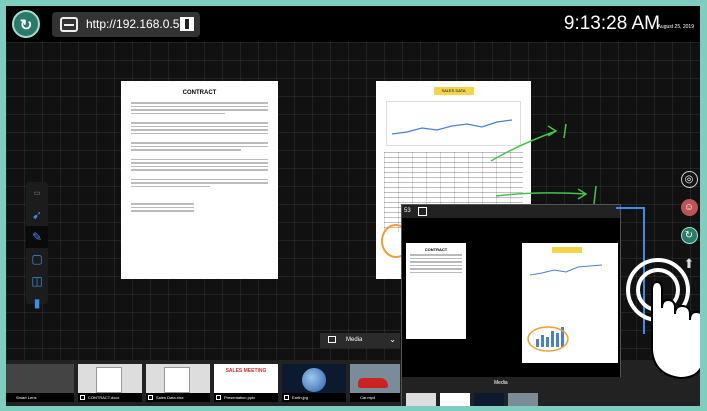  I want to click on media-label: Media, so click(354, 340).